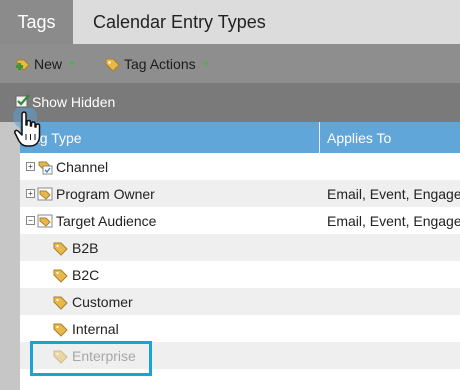  What do you see at coordinates (160, 63) in the screenshot?
I see `tag-actions-label: Tag Actions` at bounding box center [160, 63].